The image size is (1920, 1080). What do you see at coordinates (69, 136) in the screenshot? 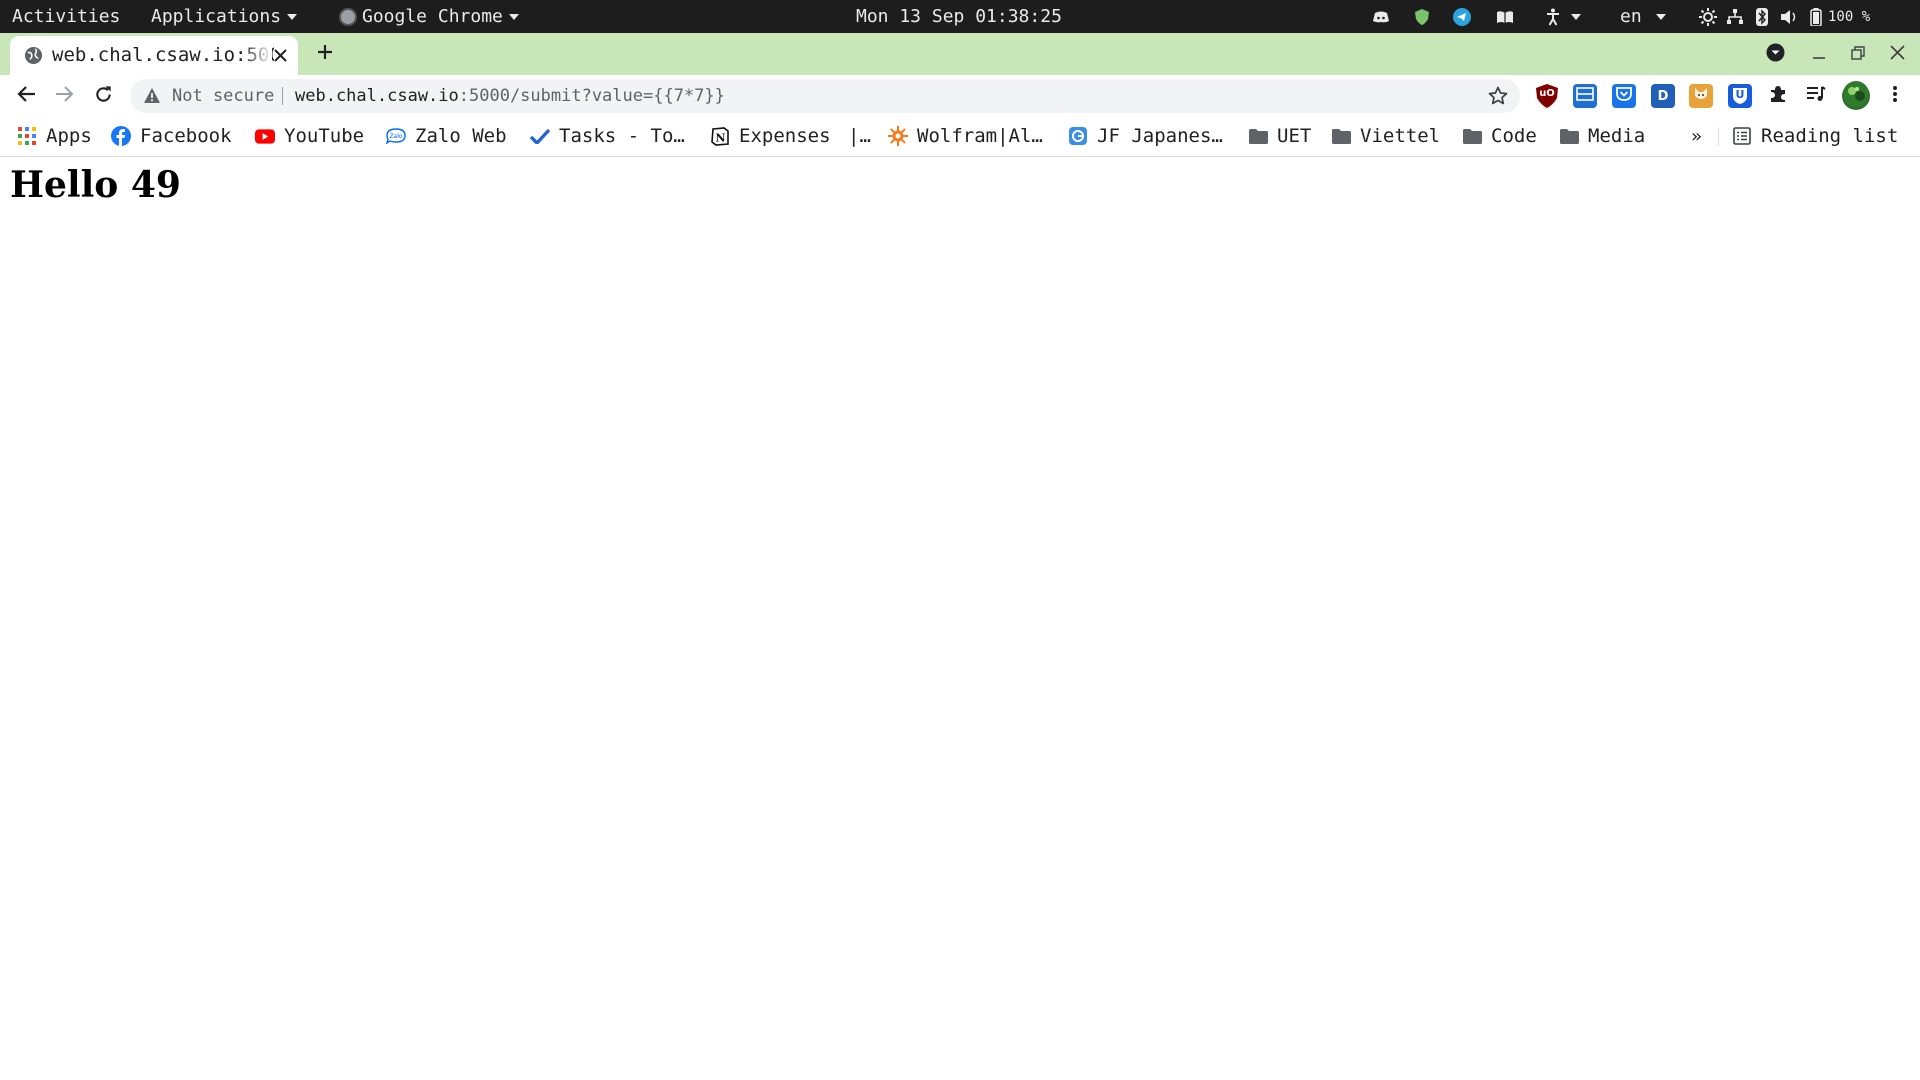
I see `bookmark-label: Apps` at bounding box center [69, 136].